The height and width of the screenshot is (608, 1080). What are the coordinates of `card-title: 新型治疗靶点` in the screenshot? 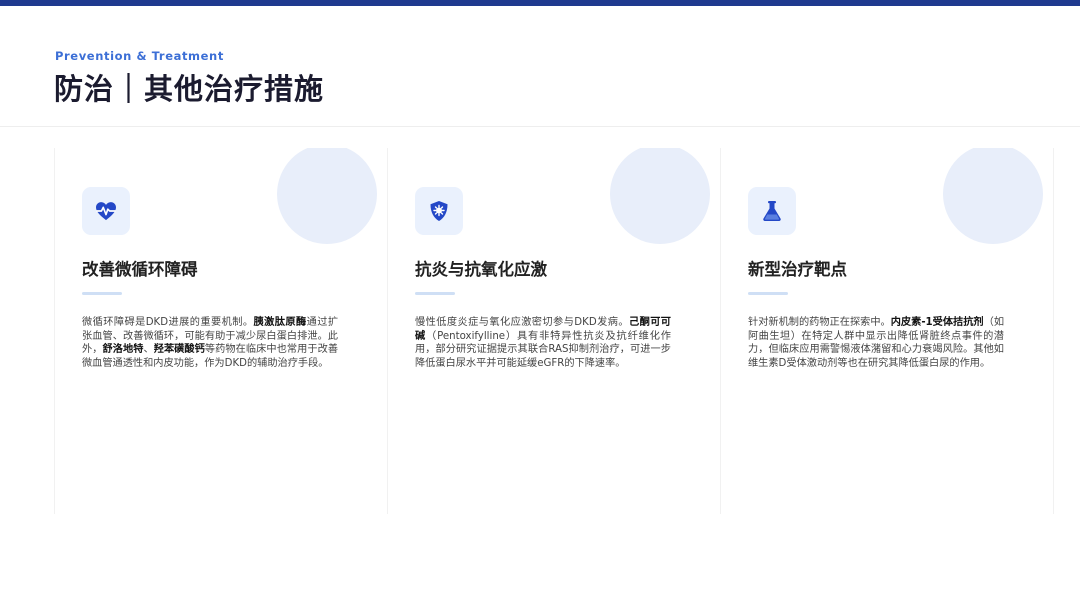 It's located at (797, 269).